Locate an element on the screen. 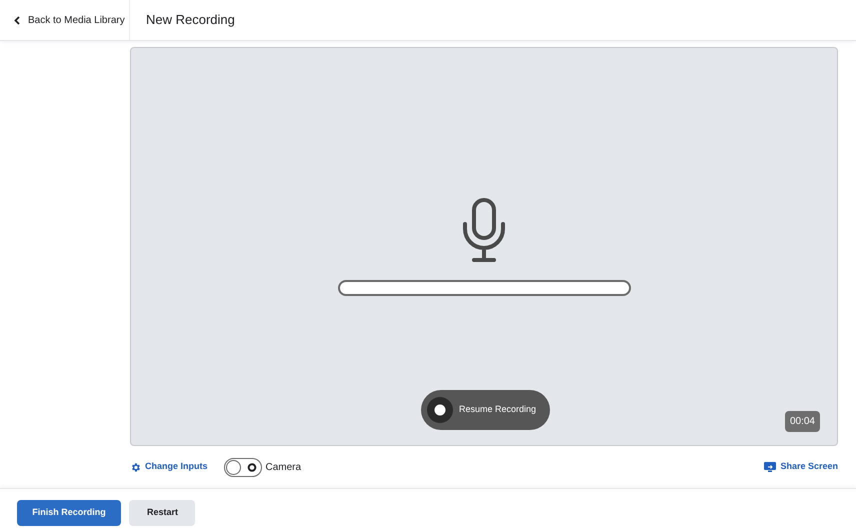 This screenshot has width=856, height=529. restart-button: Restart is located at coordinates (162, 513).